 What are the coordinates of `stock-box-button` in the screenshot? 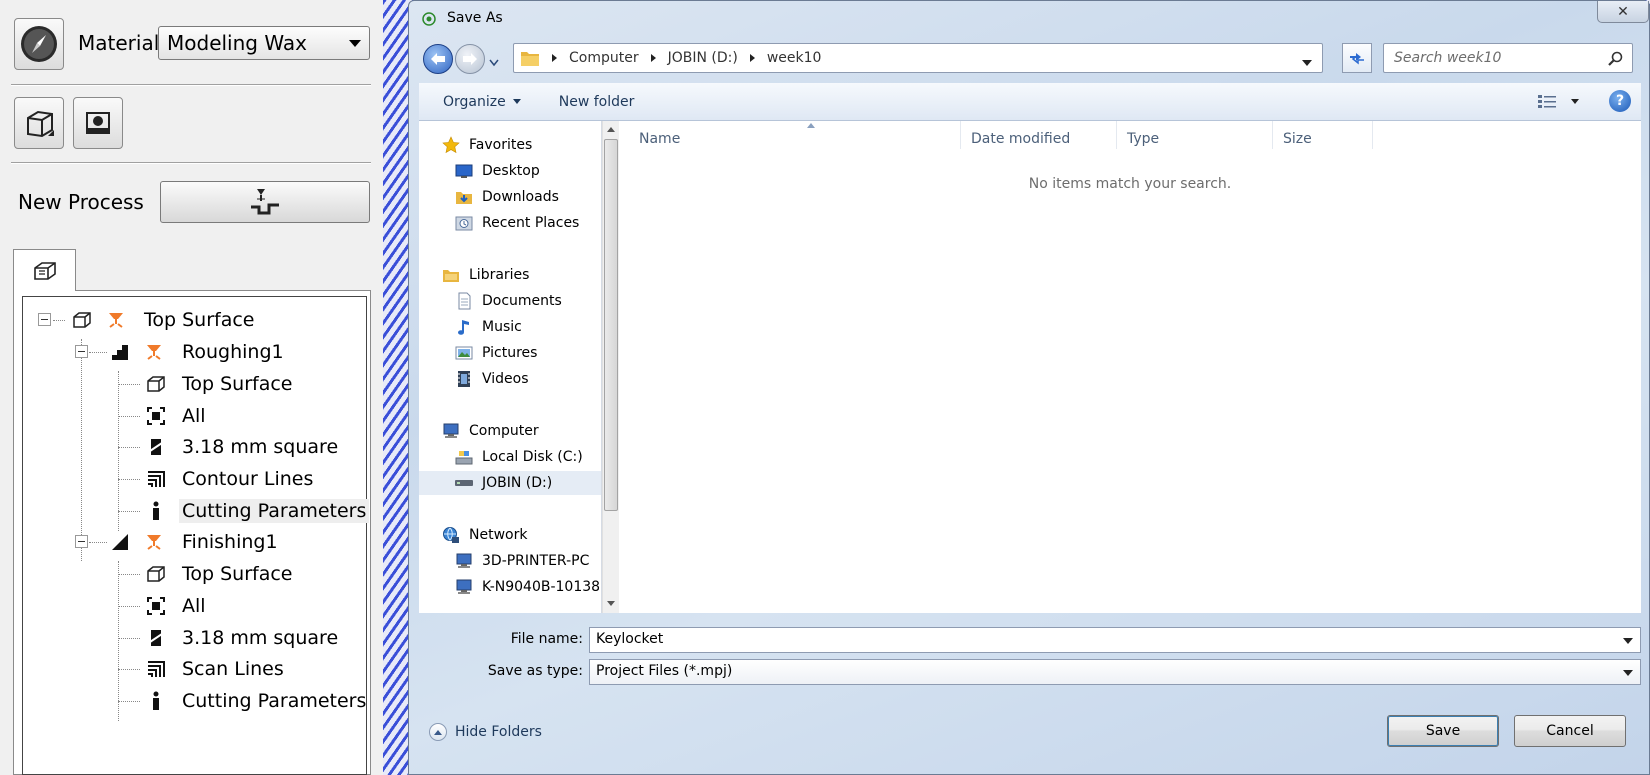 It's located at (39, 123).